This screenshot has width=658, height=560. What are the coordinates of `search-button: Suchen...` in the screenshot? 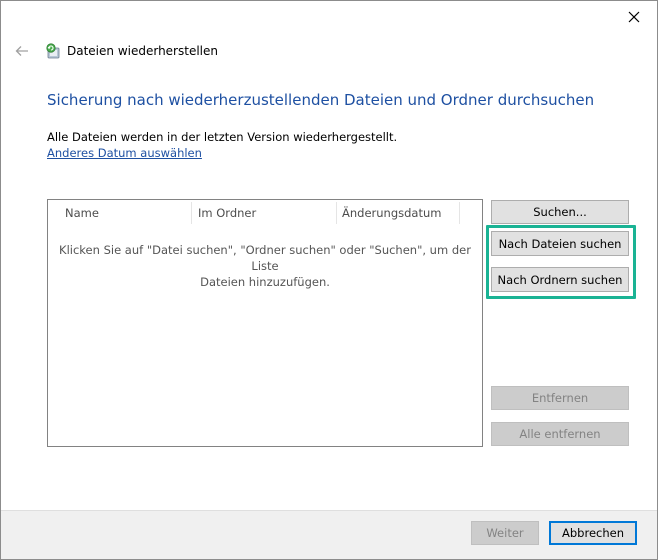 It's located at (560, 212).